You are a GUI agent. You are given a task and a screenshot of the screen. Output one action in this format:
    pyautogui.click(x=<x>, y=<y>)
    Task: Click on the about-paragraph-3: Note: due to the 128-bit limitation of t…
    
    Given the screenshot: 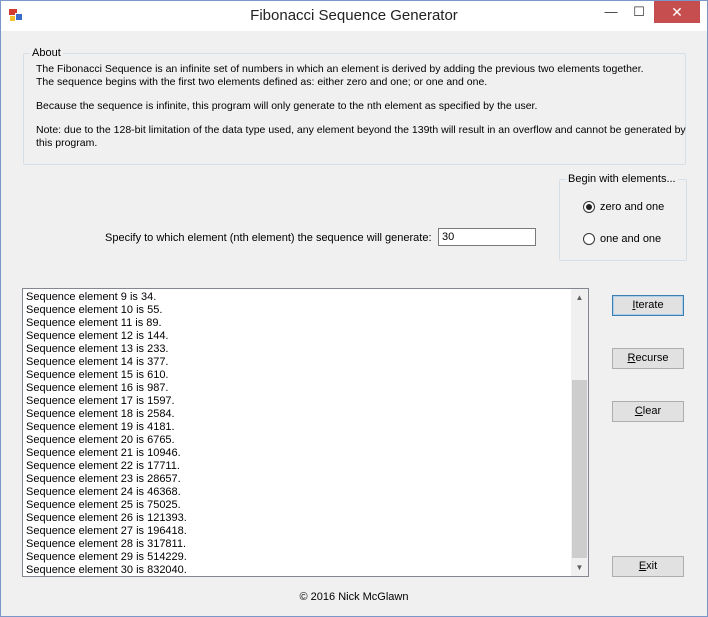 What is the action you would take?
    pyautogui.click(x=361, y=136)
    